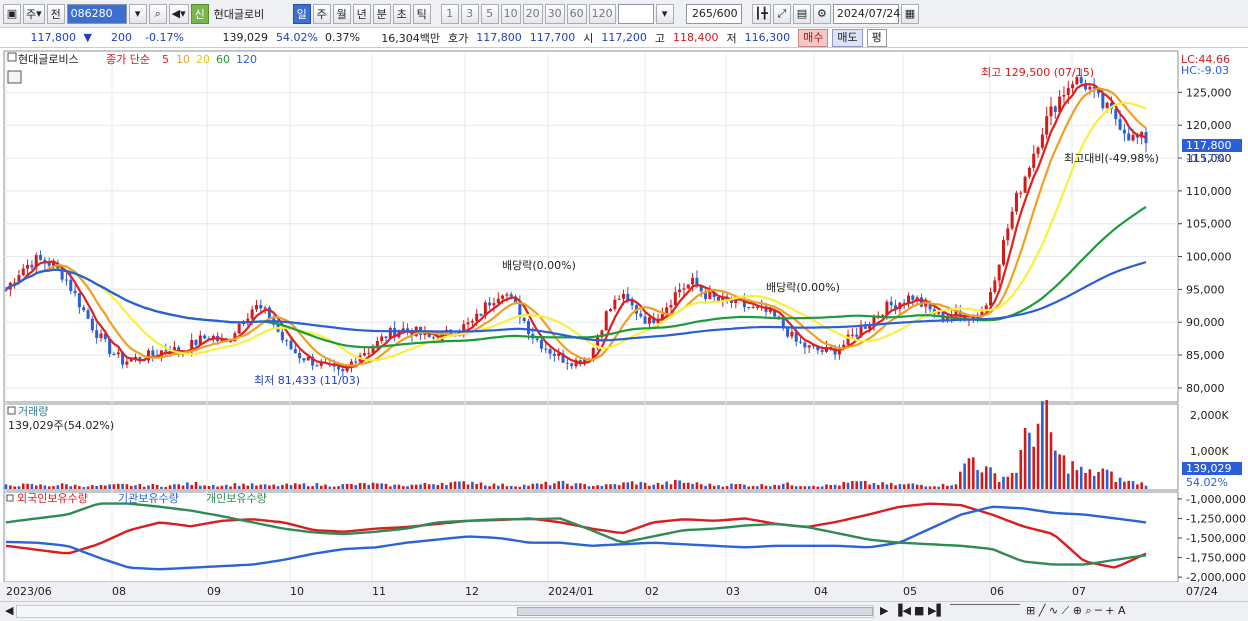  I want to click on interval-10: 10, so click(510, 13).